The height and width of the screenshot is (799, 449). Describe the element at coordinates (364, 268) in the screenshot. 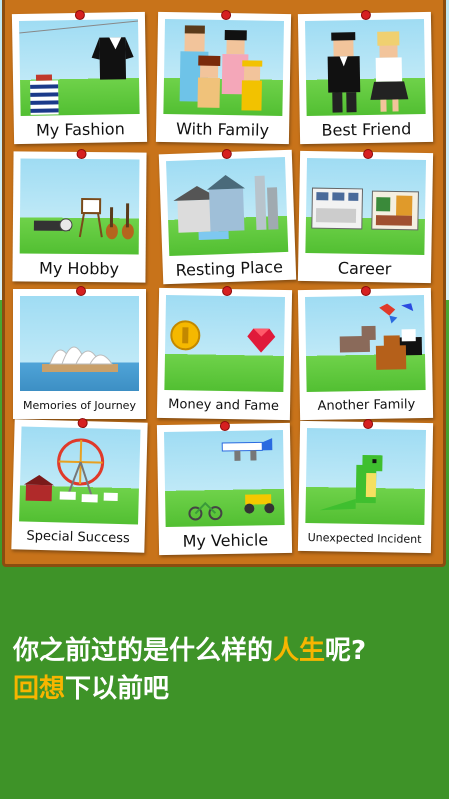

I see `card-label: Career` at that location.